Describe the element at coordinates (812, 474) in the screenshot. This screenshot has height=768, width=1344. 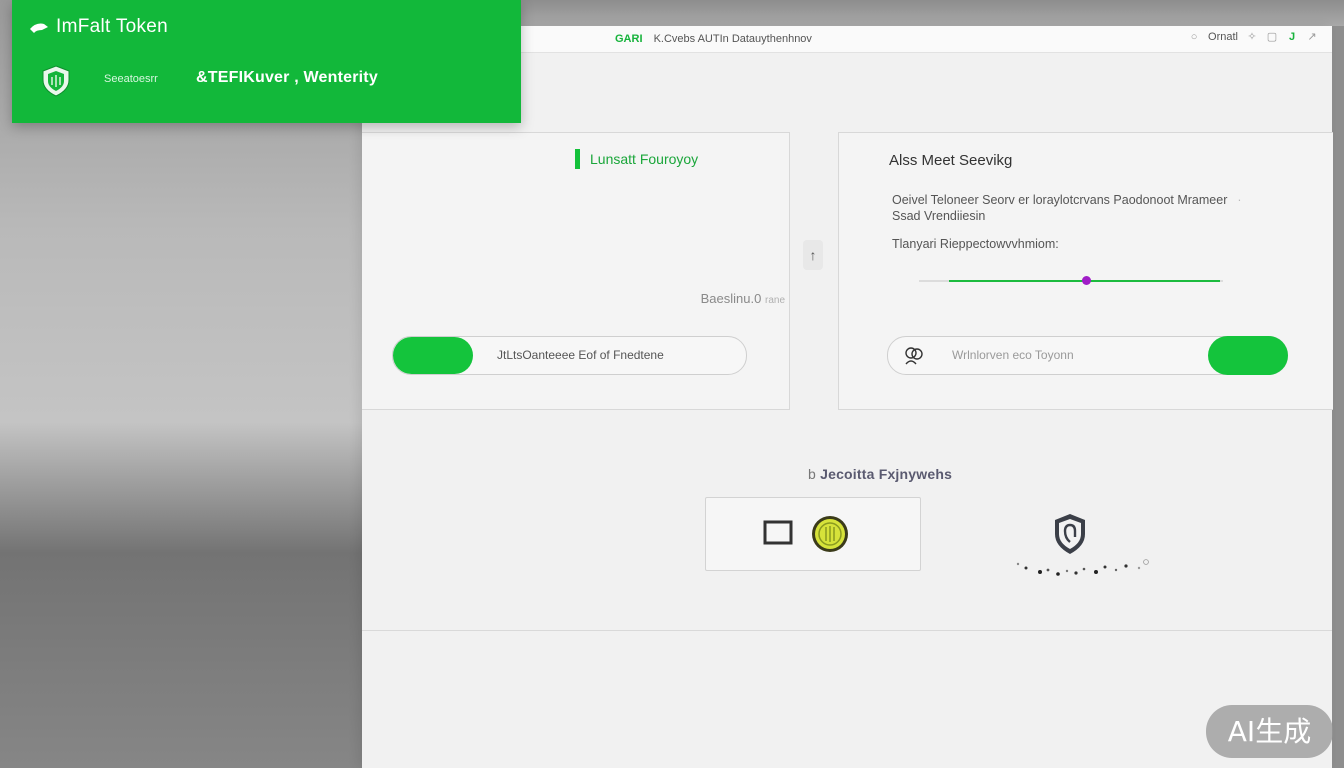
I see `section-label-prefix: b` at that location.